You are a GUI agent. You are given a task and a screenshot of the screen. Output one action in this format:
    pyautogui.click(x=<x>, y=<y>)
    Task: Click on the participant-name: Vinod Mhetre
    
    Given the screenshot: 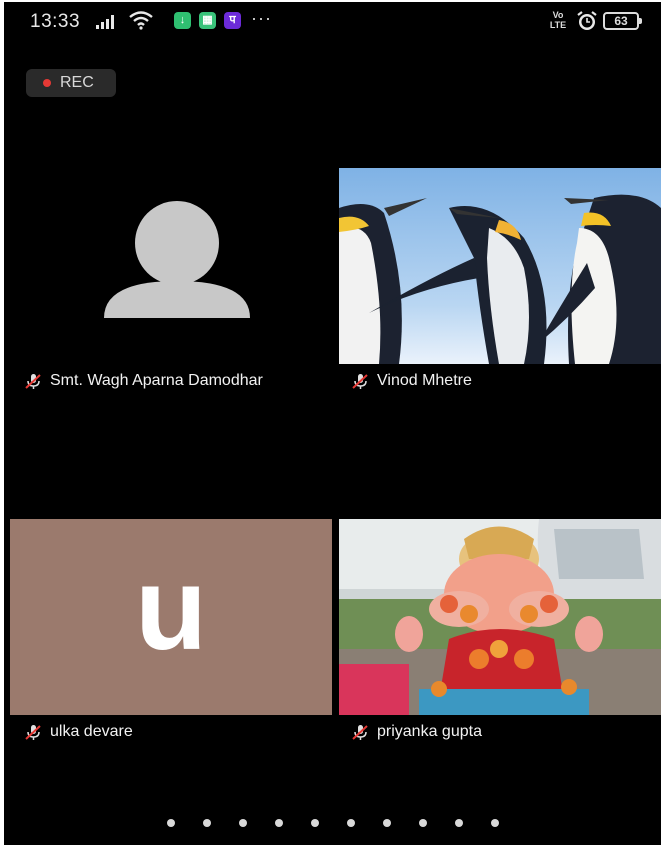 What is the action you would take?
    pyautogui.click(x=411, y=381)
    